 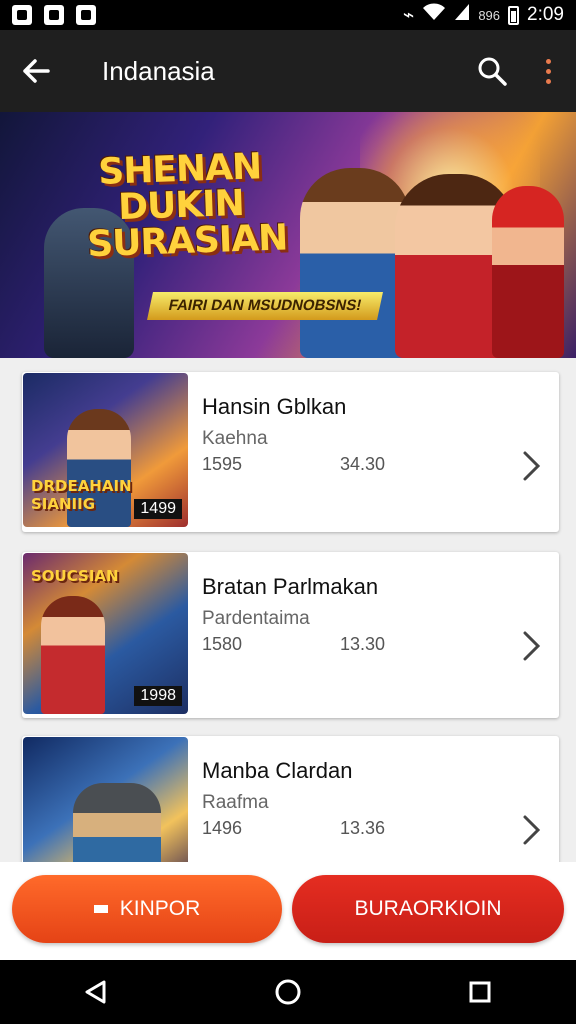 I want to click on item-meta-left: 1595, so click(x=222, y=464).